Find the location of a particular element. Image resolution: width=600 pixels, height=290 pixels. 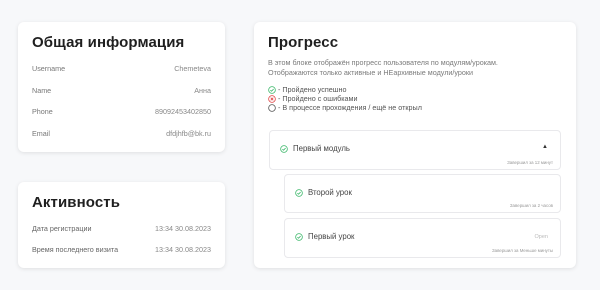

module-title-label: Первый модуль is located at coordinates (321, 148).